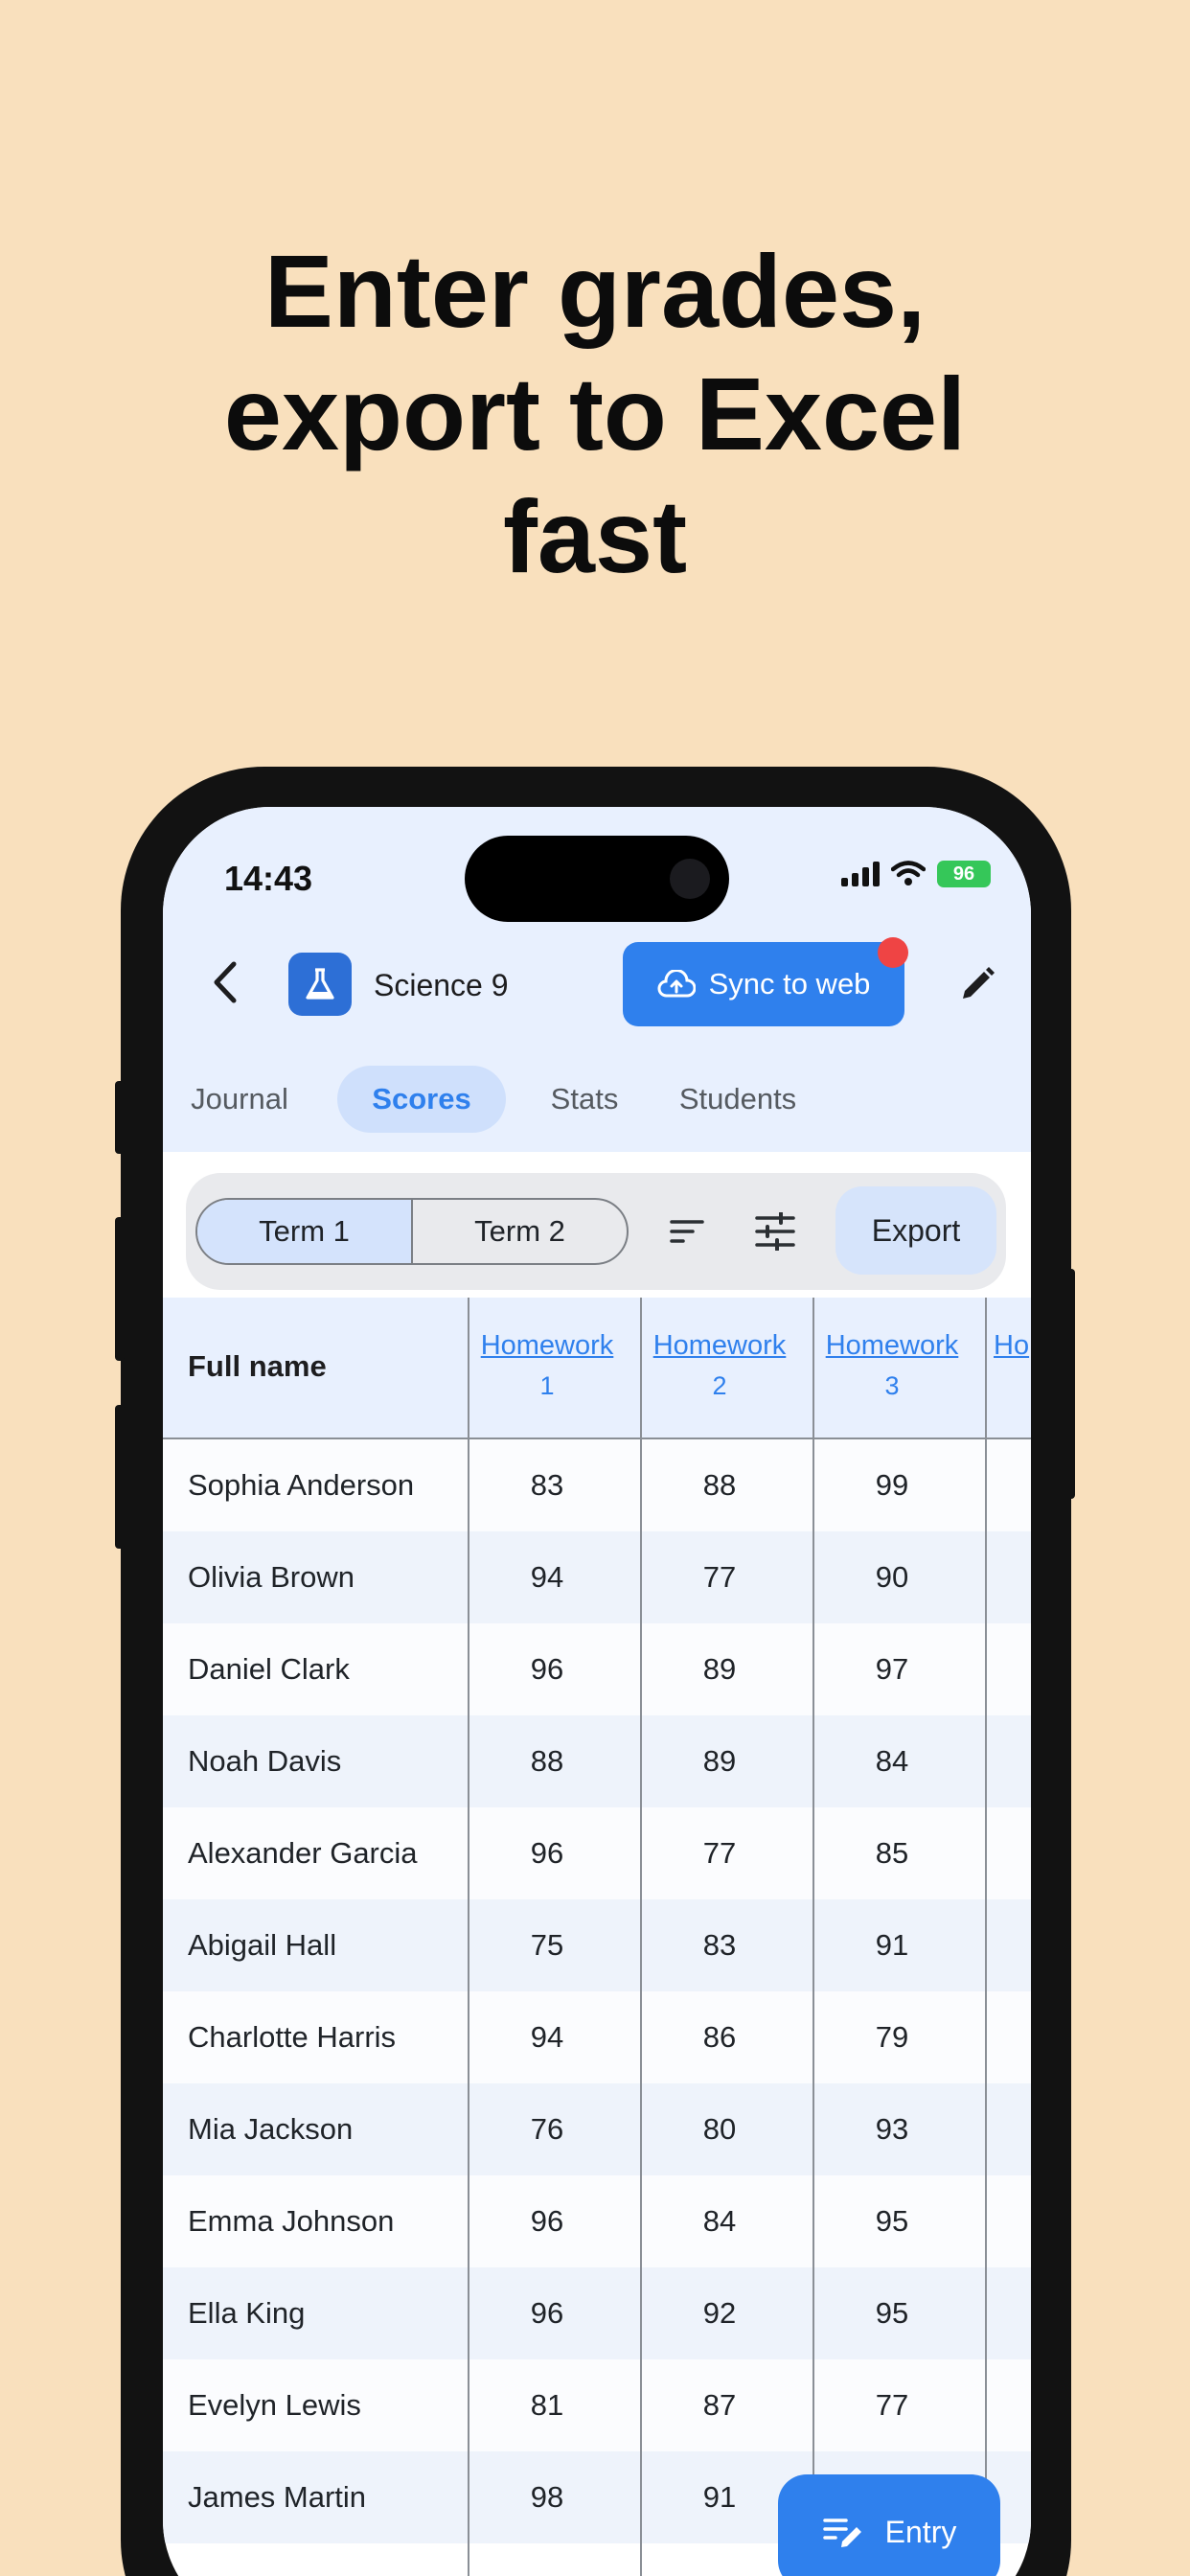 The image size is (1190, 2576). What do you see at coordinates (257, 1366) in the screenshot?
I see `column-header-full-name: Full name` at bounding box center [257, 1366].